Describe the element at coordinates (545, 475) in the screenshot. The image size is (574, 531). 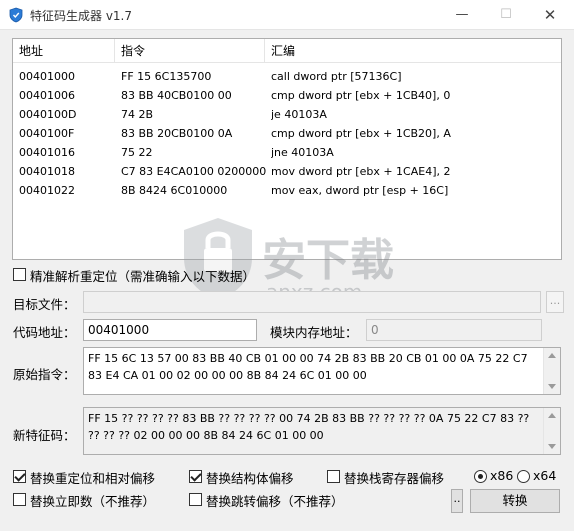
I see `x64-label: x64` at that location.